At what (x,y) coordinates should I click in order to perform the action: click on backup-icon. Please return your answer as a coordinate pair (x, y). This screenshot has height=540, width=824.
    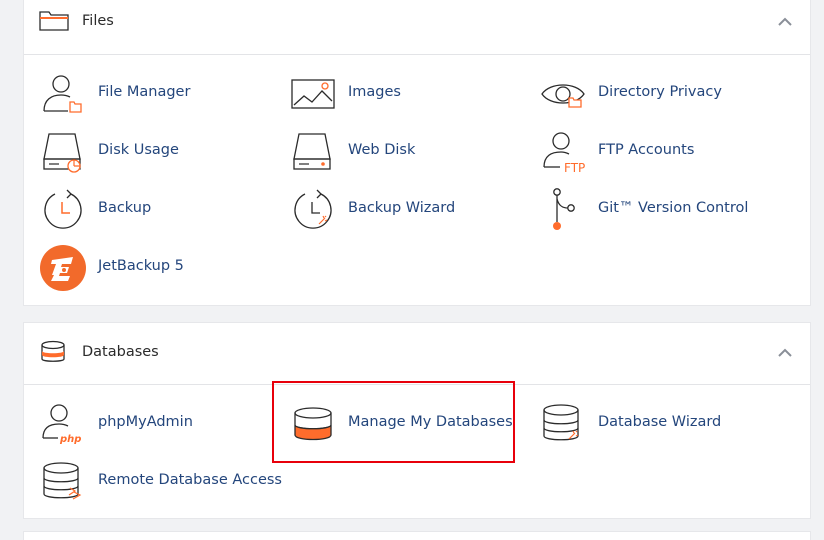
    Looking at the image, I should click on (63, 209).